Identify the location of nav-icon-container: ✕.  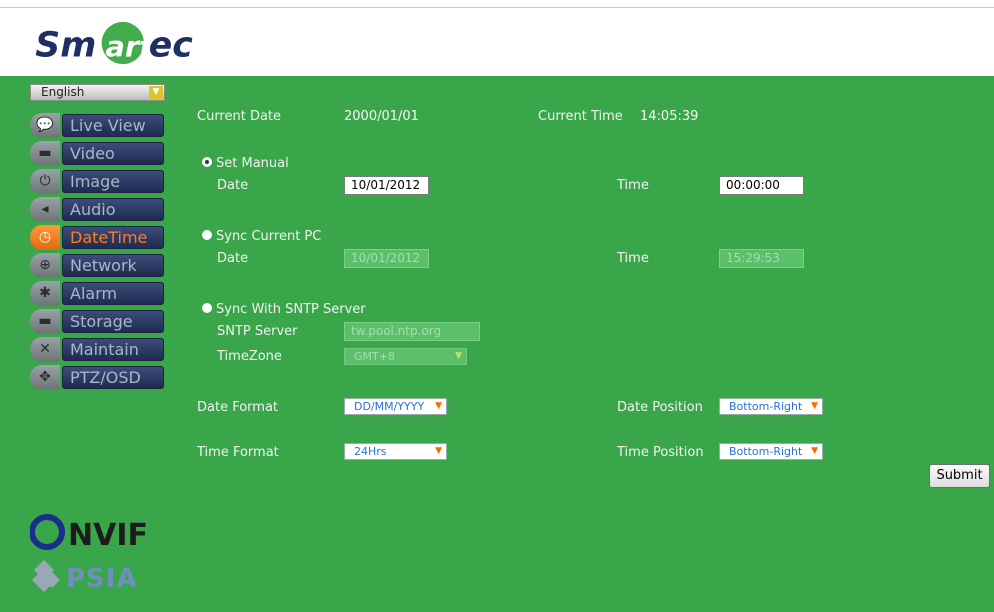
(45, 349).